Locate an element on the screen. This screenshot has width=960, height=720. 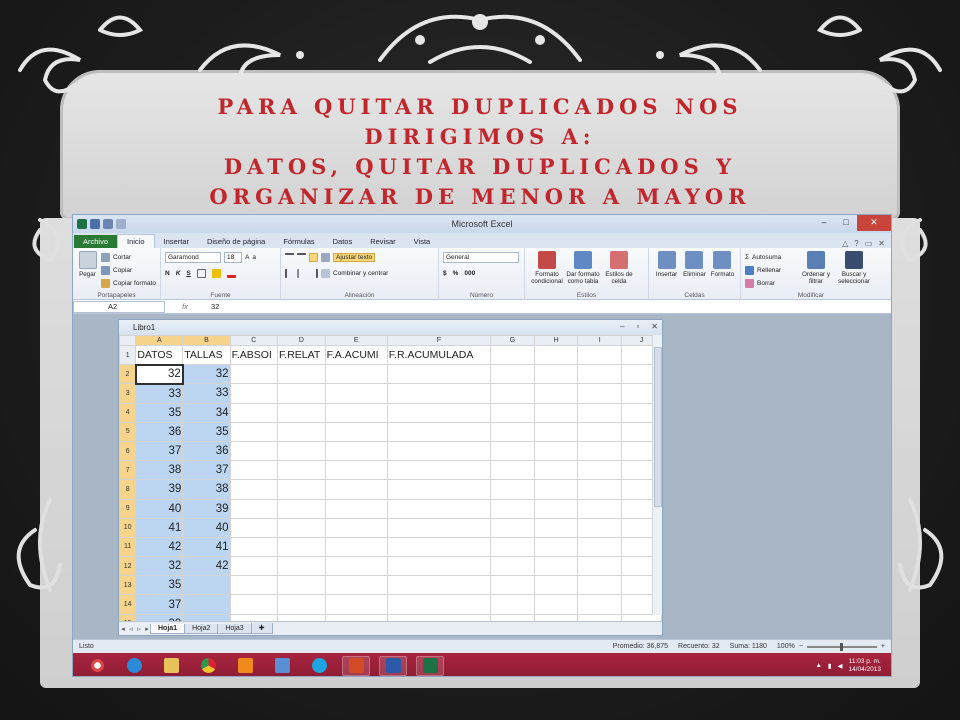
row-header: 13 is located at coordinates (127, 585).